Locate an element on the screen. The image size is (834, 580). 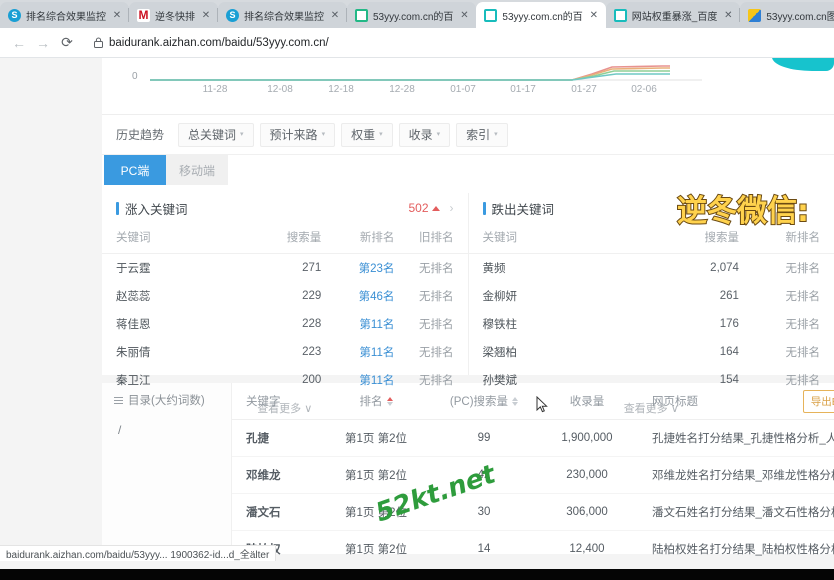
browser-tab-2: M 逆冬快排 ✕ is located at coordinates (173, 15).